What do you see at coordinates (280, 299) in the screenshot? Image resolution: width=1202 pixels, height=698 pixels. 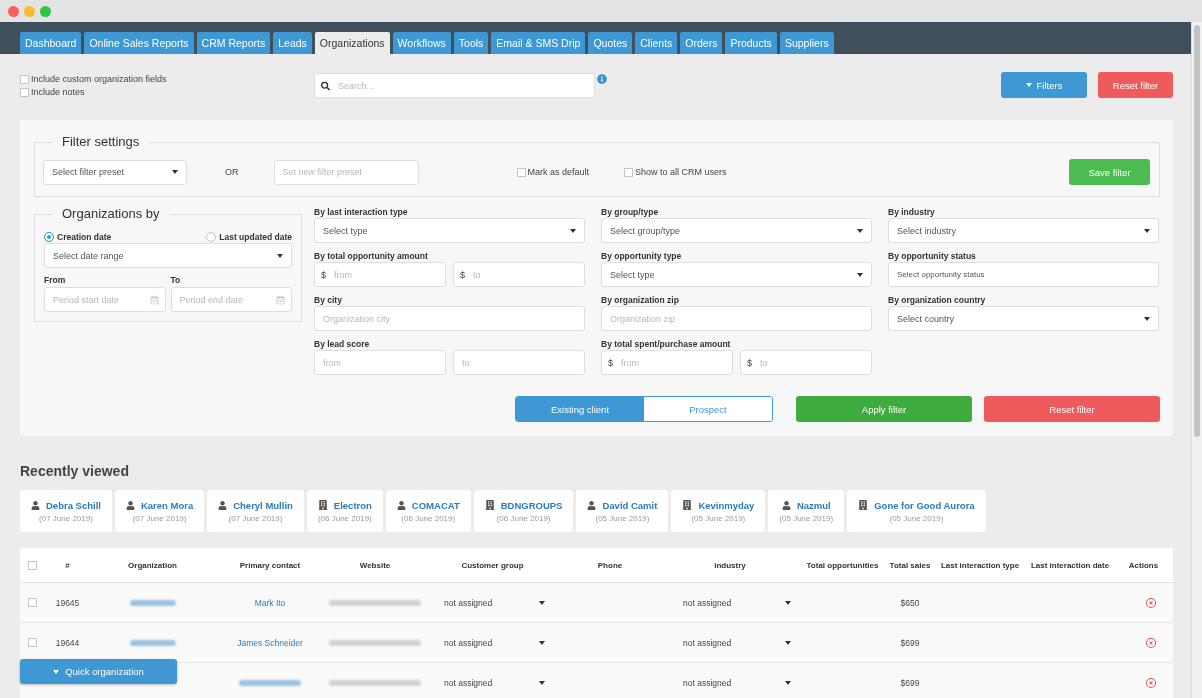 I see `calendar-icon` at bounding box center [280, 299].